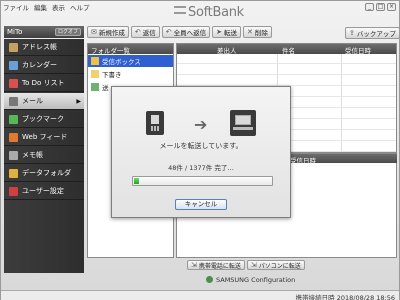  What do you see at coordinates (121, 62) in the screenshot?
I see `folder-label: 受信ボックス` at bounding box center [121, 62].